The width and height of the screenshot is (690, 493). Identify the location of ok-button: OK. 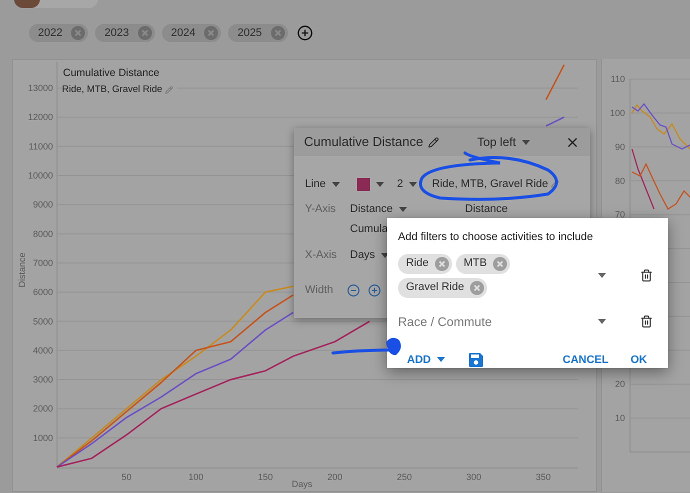
(638, 360).